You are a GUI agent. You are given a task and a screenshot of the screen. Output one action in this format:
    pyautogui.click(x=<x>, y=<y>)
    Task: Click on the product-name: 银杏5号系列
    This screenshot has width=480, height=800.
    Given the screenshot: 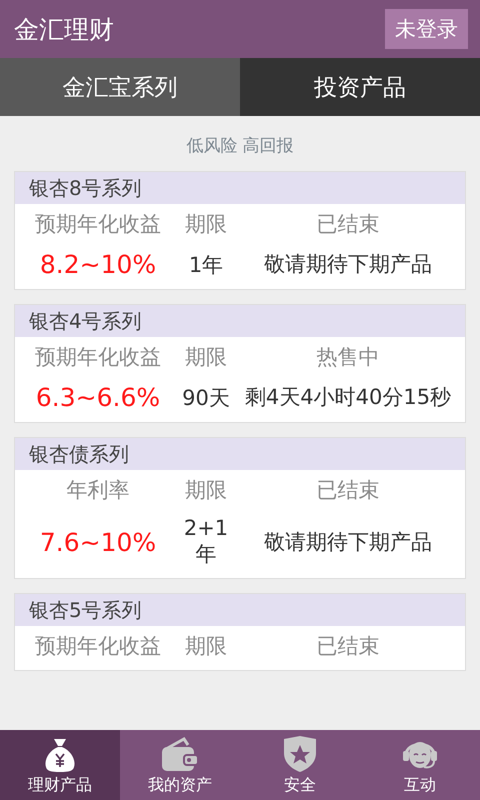 What is the action you would take?
    pyautogui.click(x=85, y=610)
    